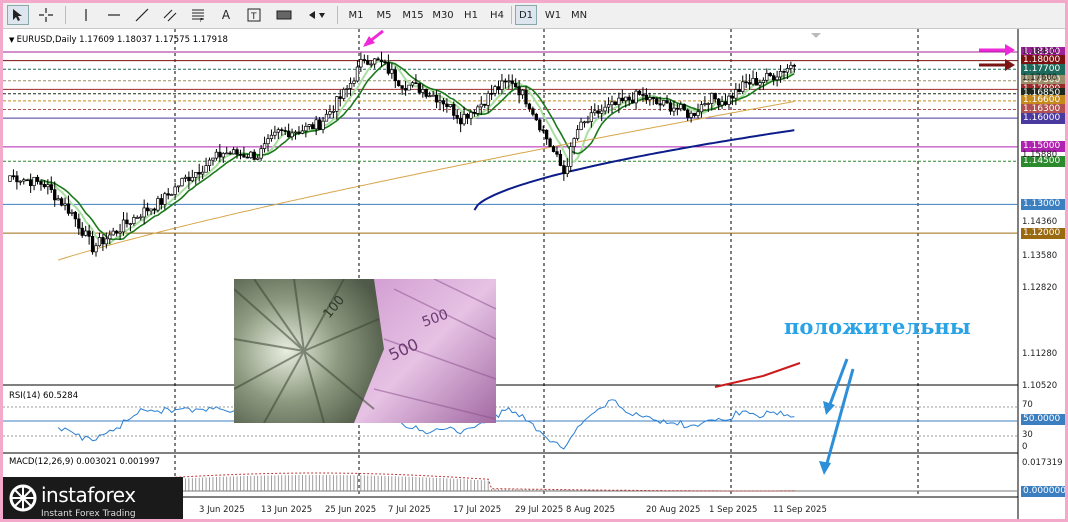 This screenshot has width=1068, height=522. Describe the element at coordinates (829, 408) in the screenshot. I see `blue-arrow-head-icon` at that location.